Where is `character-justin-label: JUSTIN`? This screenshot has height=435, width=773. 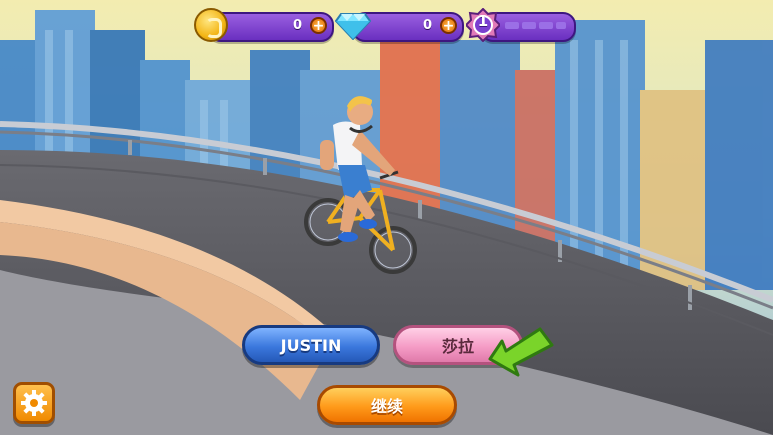 character-justin-label: JUSTIN is located at coordinates (311, 345).